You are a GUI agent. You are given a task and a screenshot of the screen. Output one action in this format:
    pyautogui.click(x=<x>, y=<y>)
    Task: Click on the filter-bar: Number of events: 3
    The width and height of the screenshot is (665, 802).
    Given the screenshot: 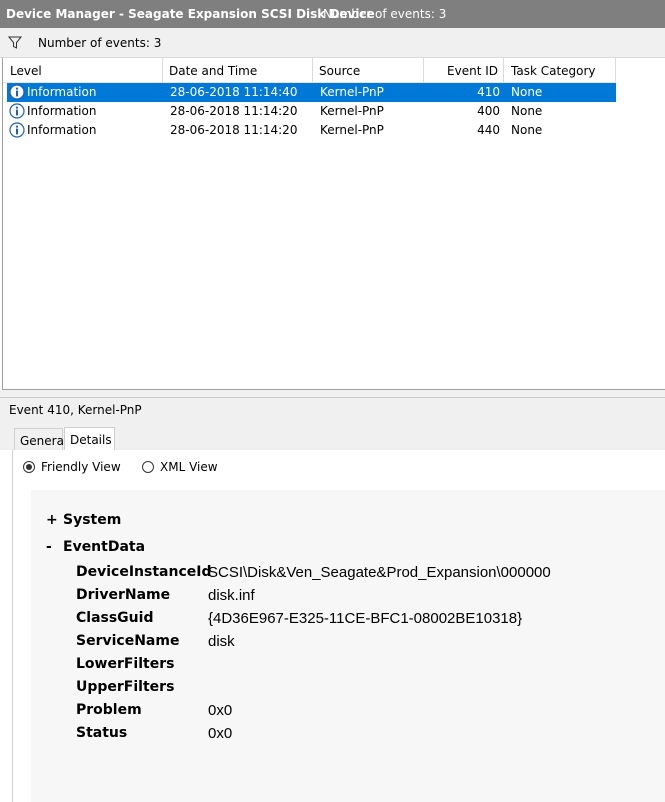 What is the action you would take?
    pyautogui.click(x=332, y=43)
    